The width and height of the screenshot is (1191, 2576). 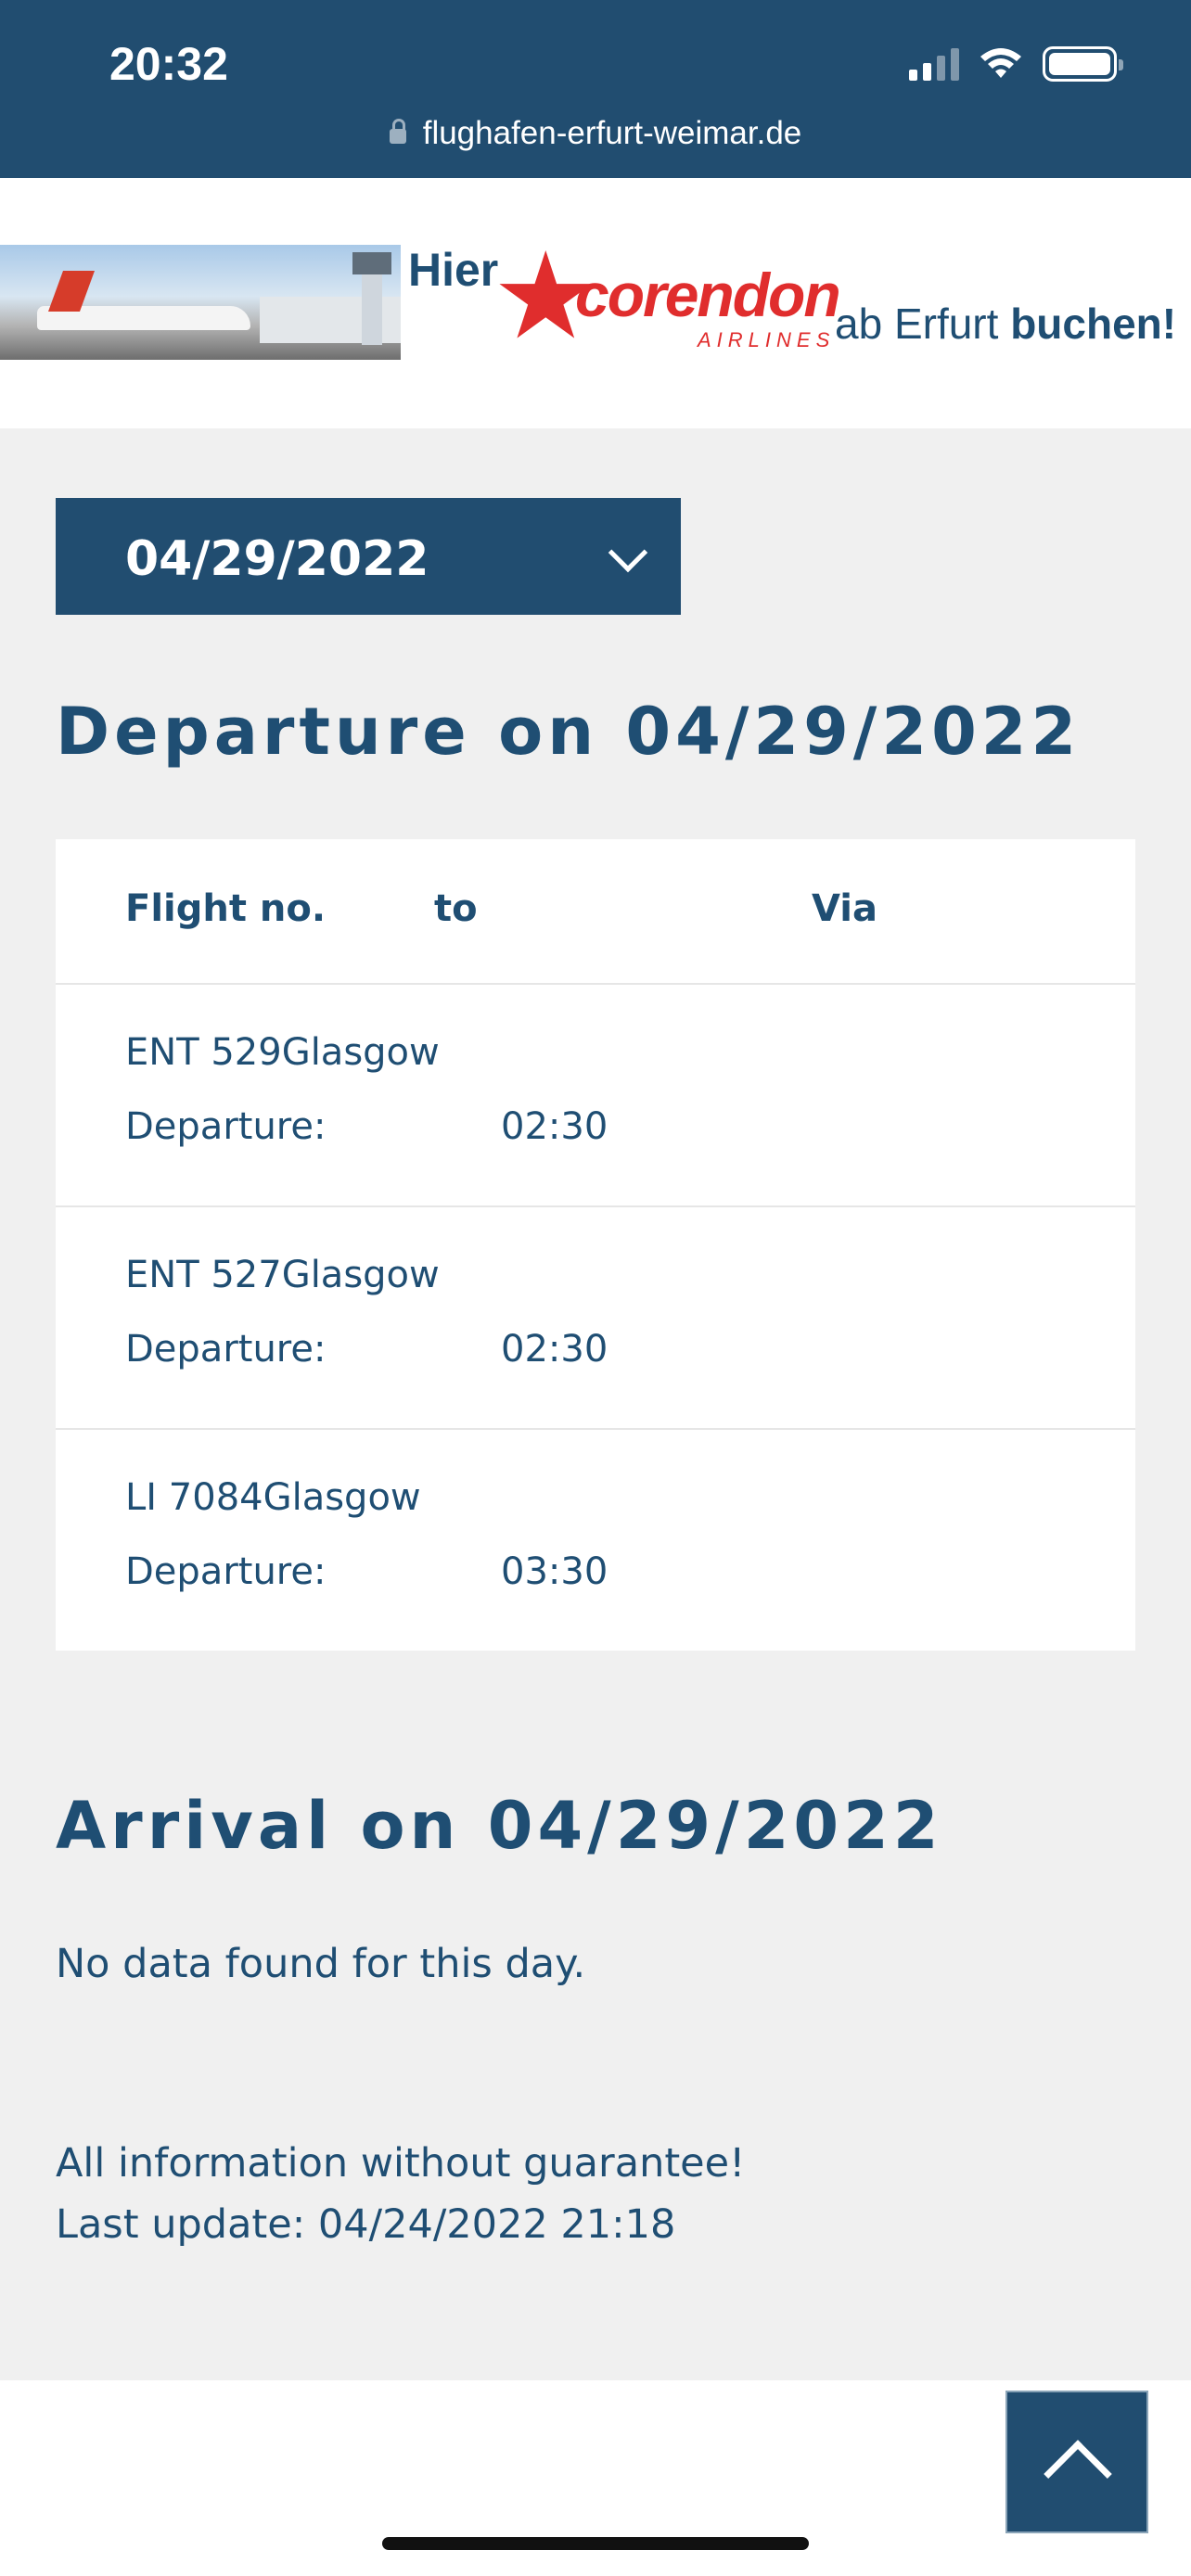 What do you see at coordinates (398, 131) in the screenshot?
I see `lock-icon` at bounding box center [398, 131].